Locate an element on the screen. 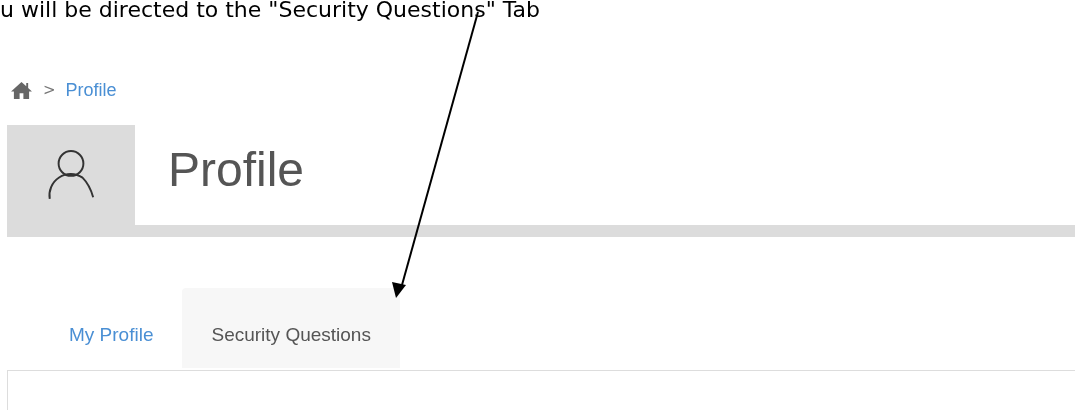 The image size is (1075, 410). annotation-text: u will be directed to the "Security Questions" Tab is located at coordinates (270, 11).